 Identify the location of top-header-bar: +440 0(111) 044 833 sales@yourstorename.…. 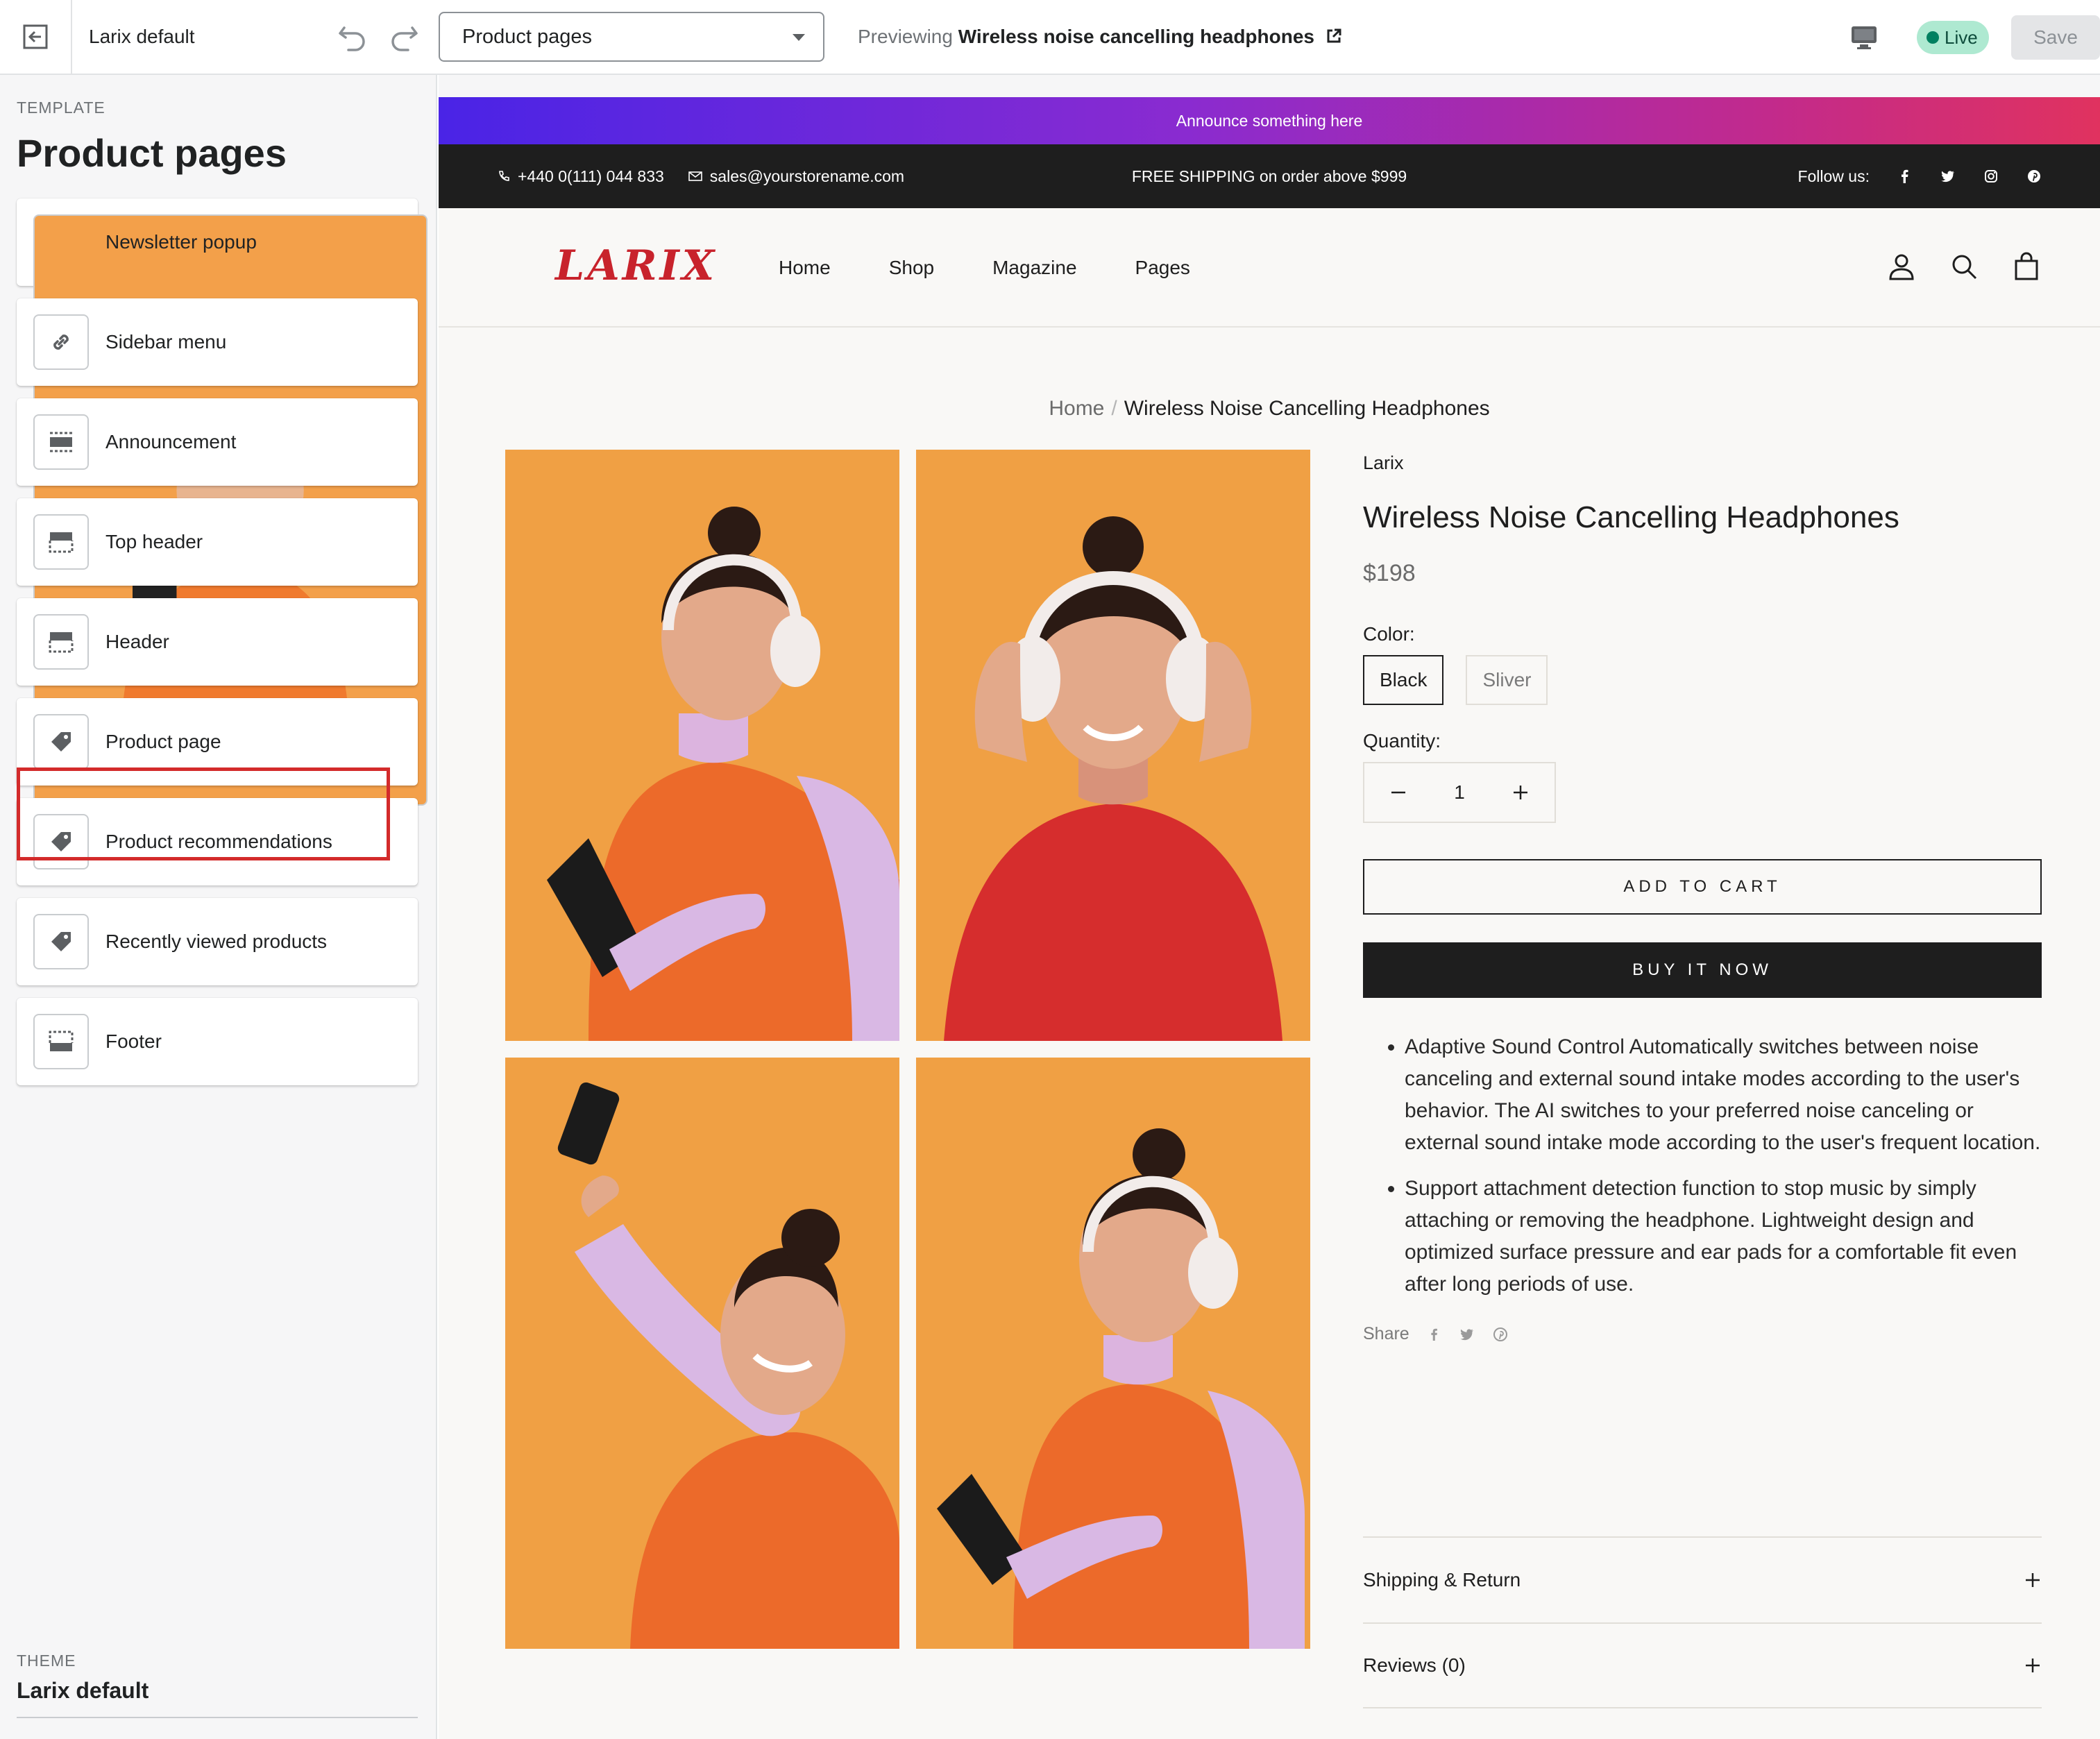
(1269, 176).